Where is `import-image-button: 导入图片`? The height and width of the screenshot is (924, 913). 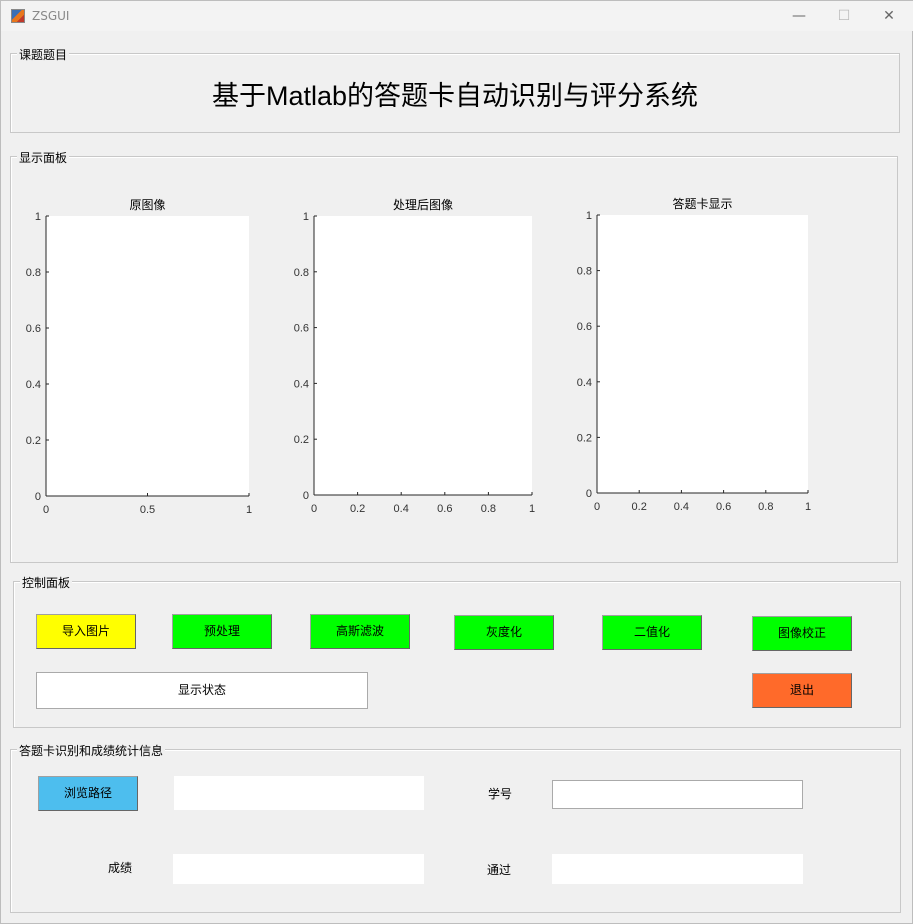 import-image-button: 导入图片 is located at coordinates (86, 631).